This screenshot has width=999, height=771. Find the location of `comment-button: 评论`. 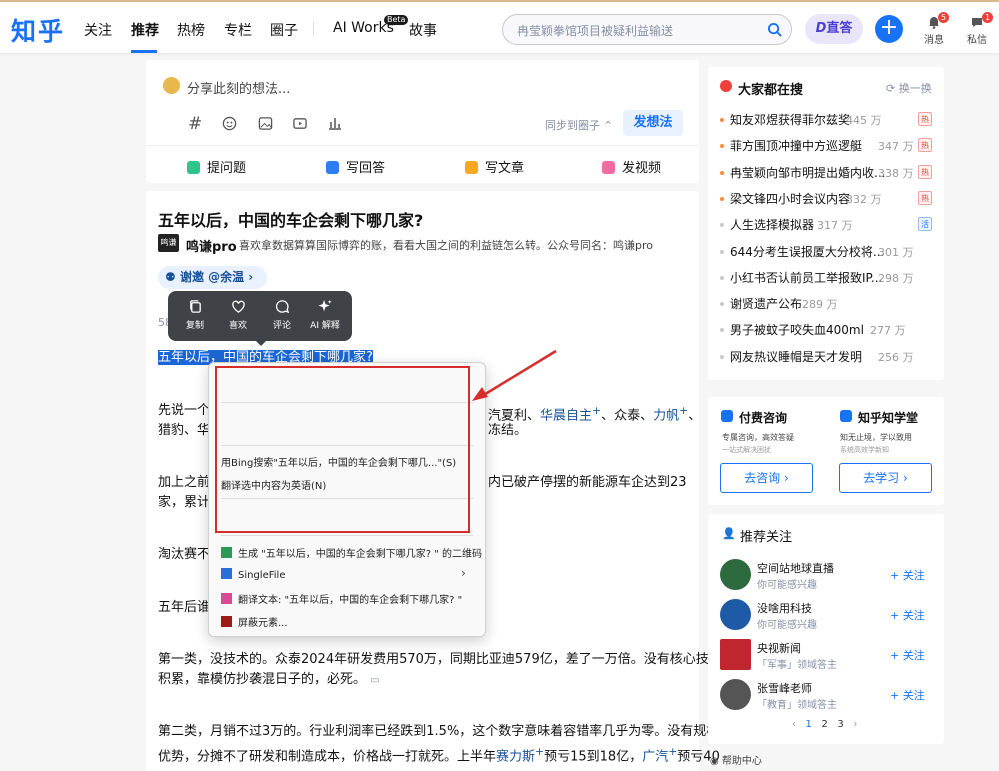

comment-button: 评论 is located at coordinates (282, 315).